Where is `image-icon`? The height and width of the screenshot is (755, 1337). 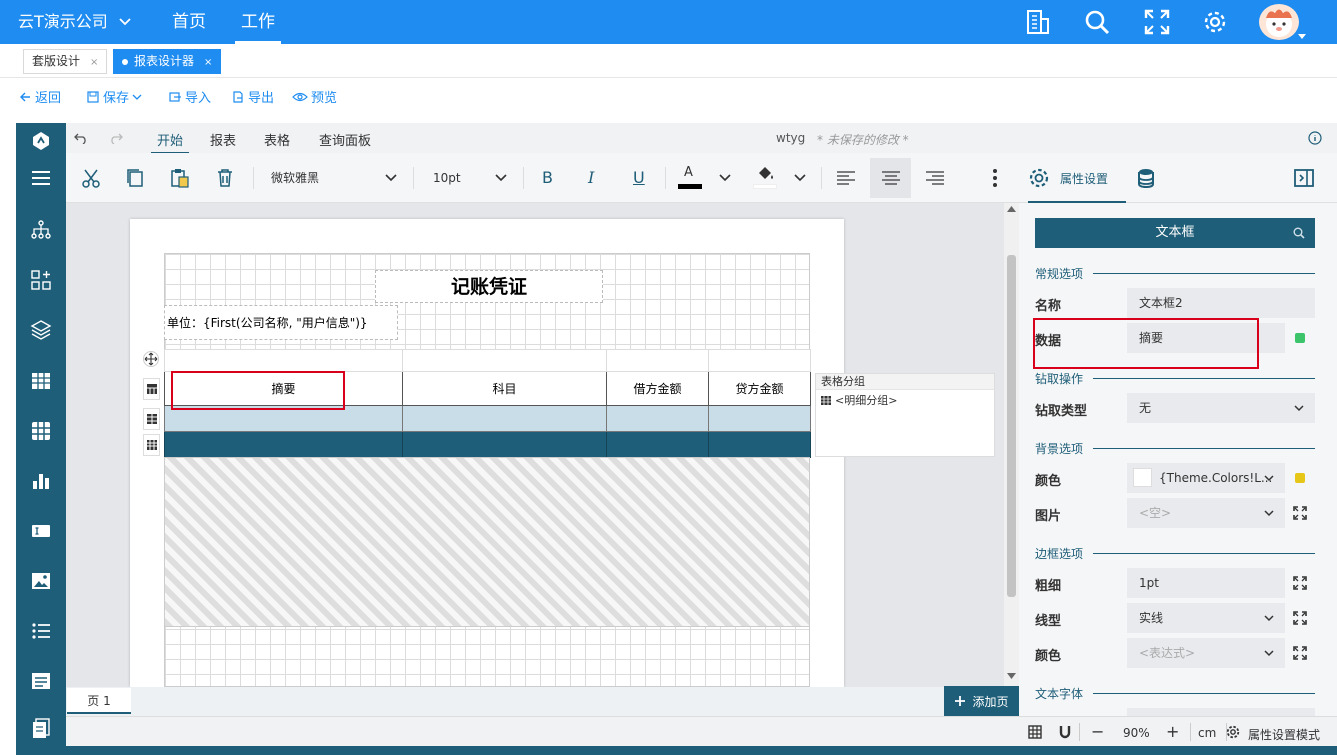 image-icon is located at coordinates (41, 581).